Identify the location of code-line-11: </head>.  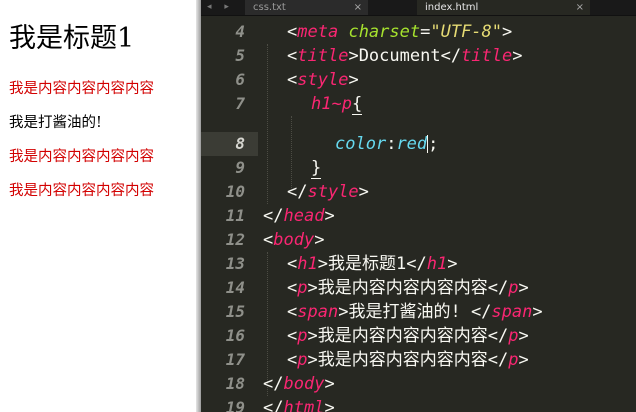
(299, 216).